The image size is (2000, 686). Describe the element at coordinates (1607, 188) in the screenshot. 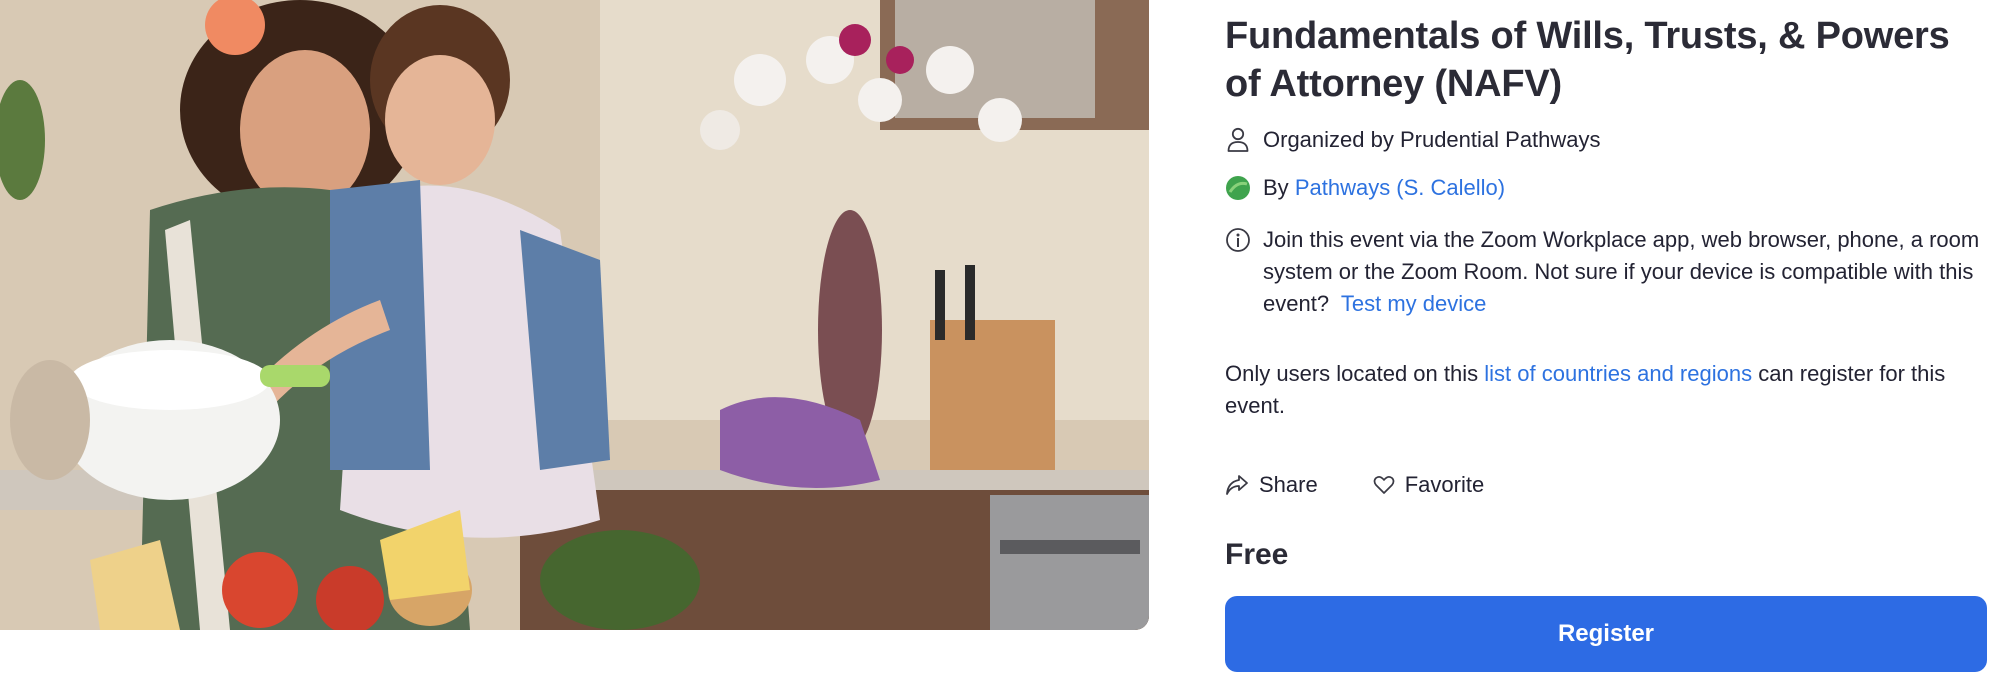

I see `host-row: By Pathways (S. Calello)` at that location.